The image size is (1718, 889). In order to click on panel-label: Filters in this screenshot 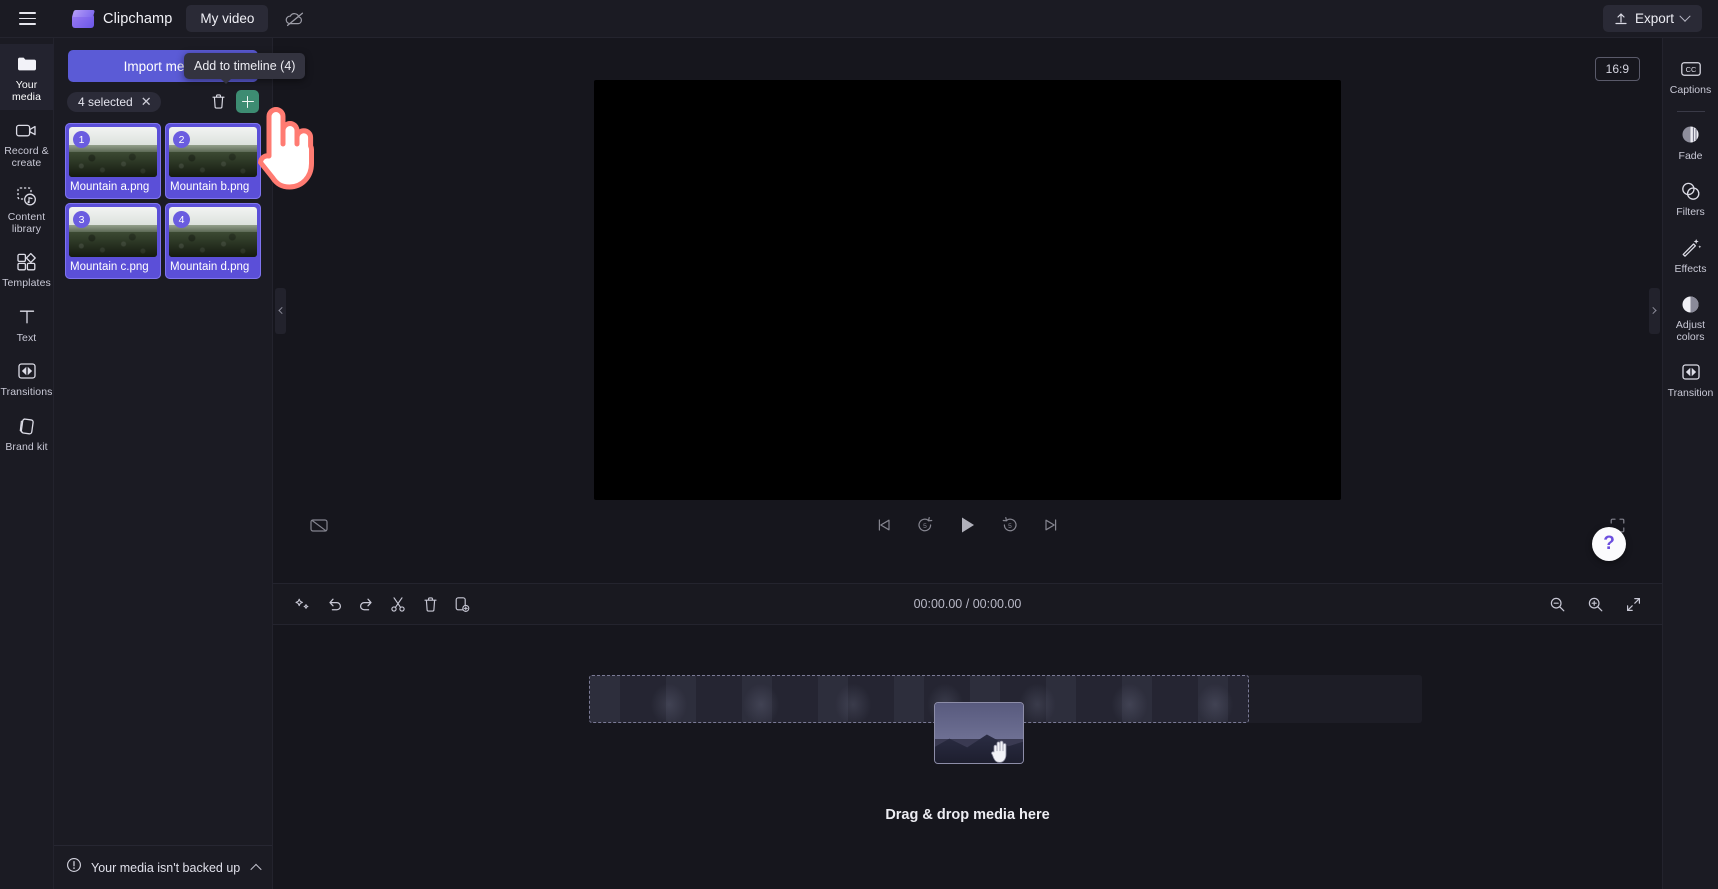, I will do `click(1690, 212)`.